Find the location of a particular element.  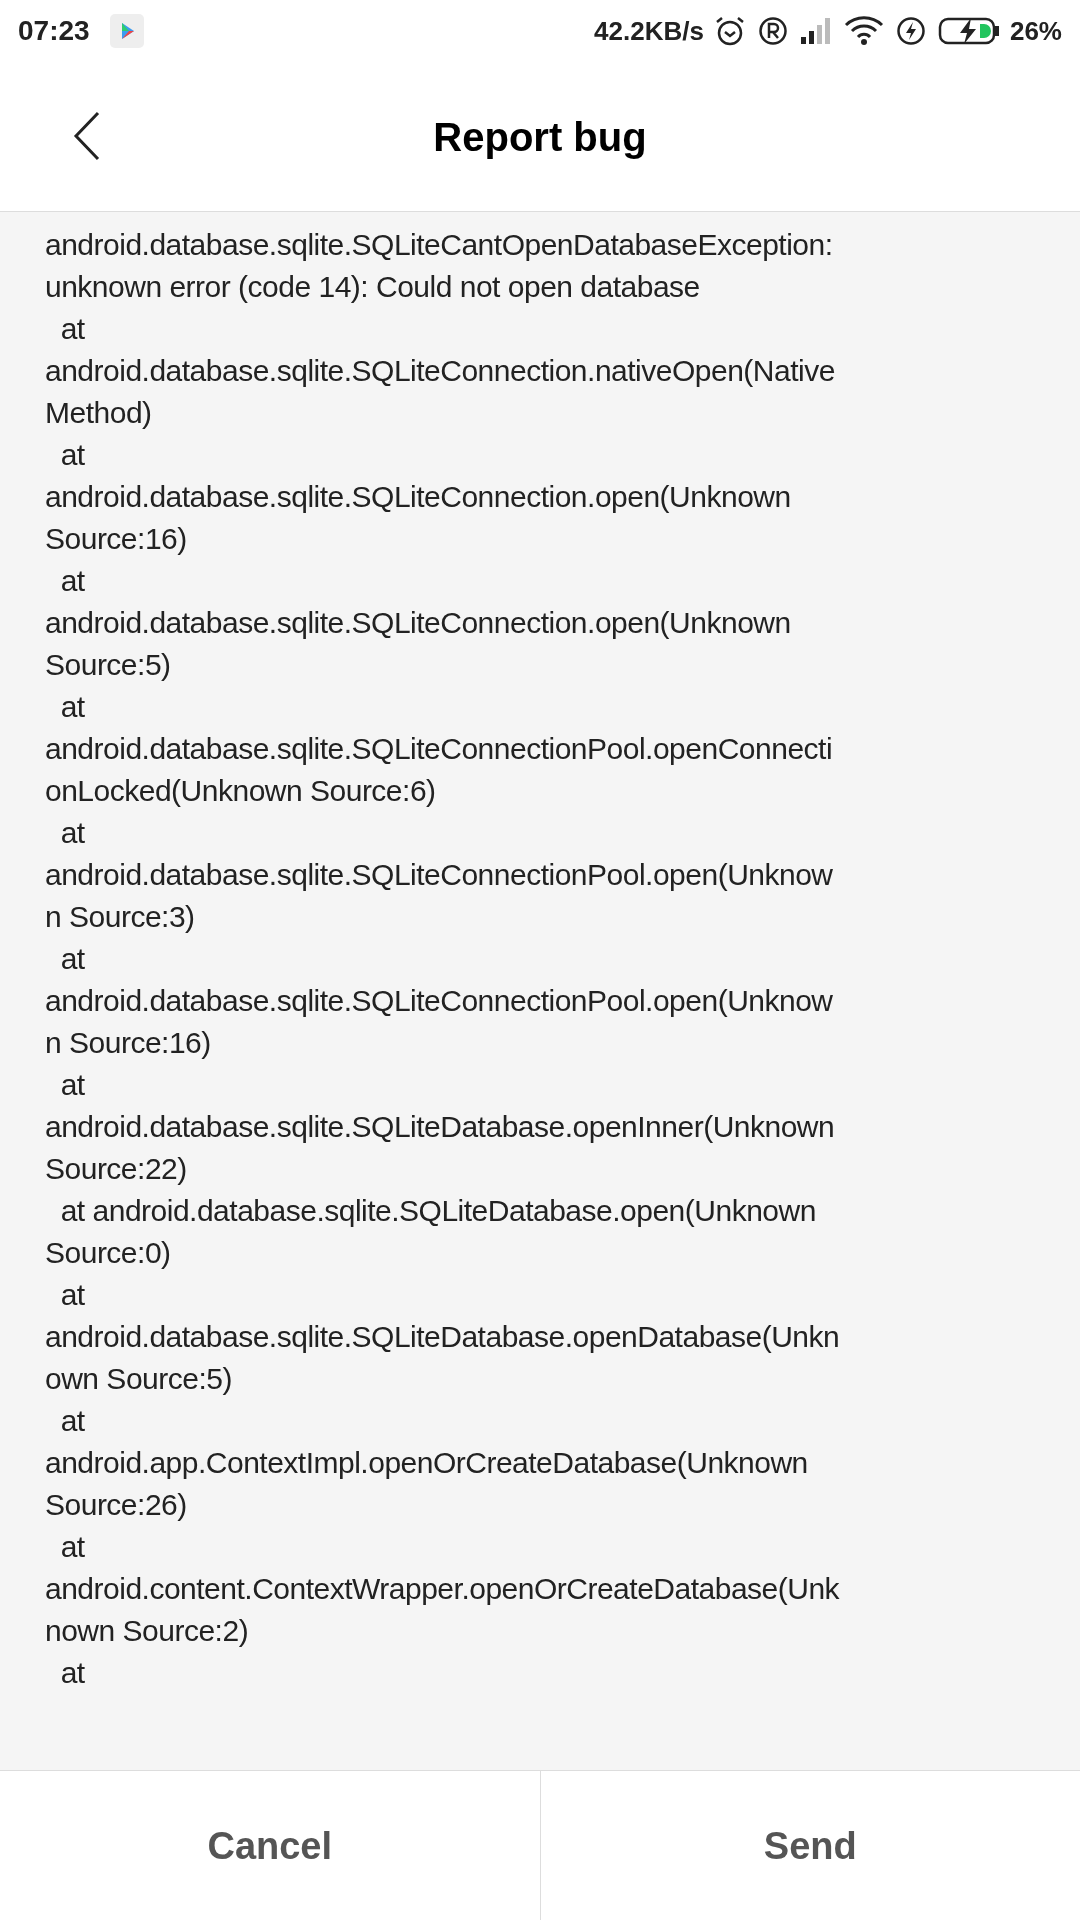

log-line: at android.database.sqlite.SQLiteDatabase.open(Unknown is located at coordinates (438, 1211).